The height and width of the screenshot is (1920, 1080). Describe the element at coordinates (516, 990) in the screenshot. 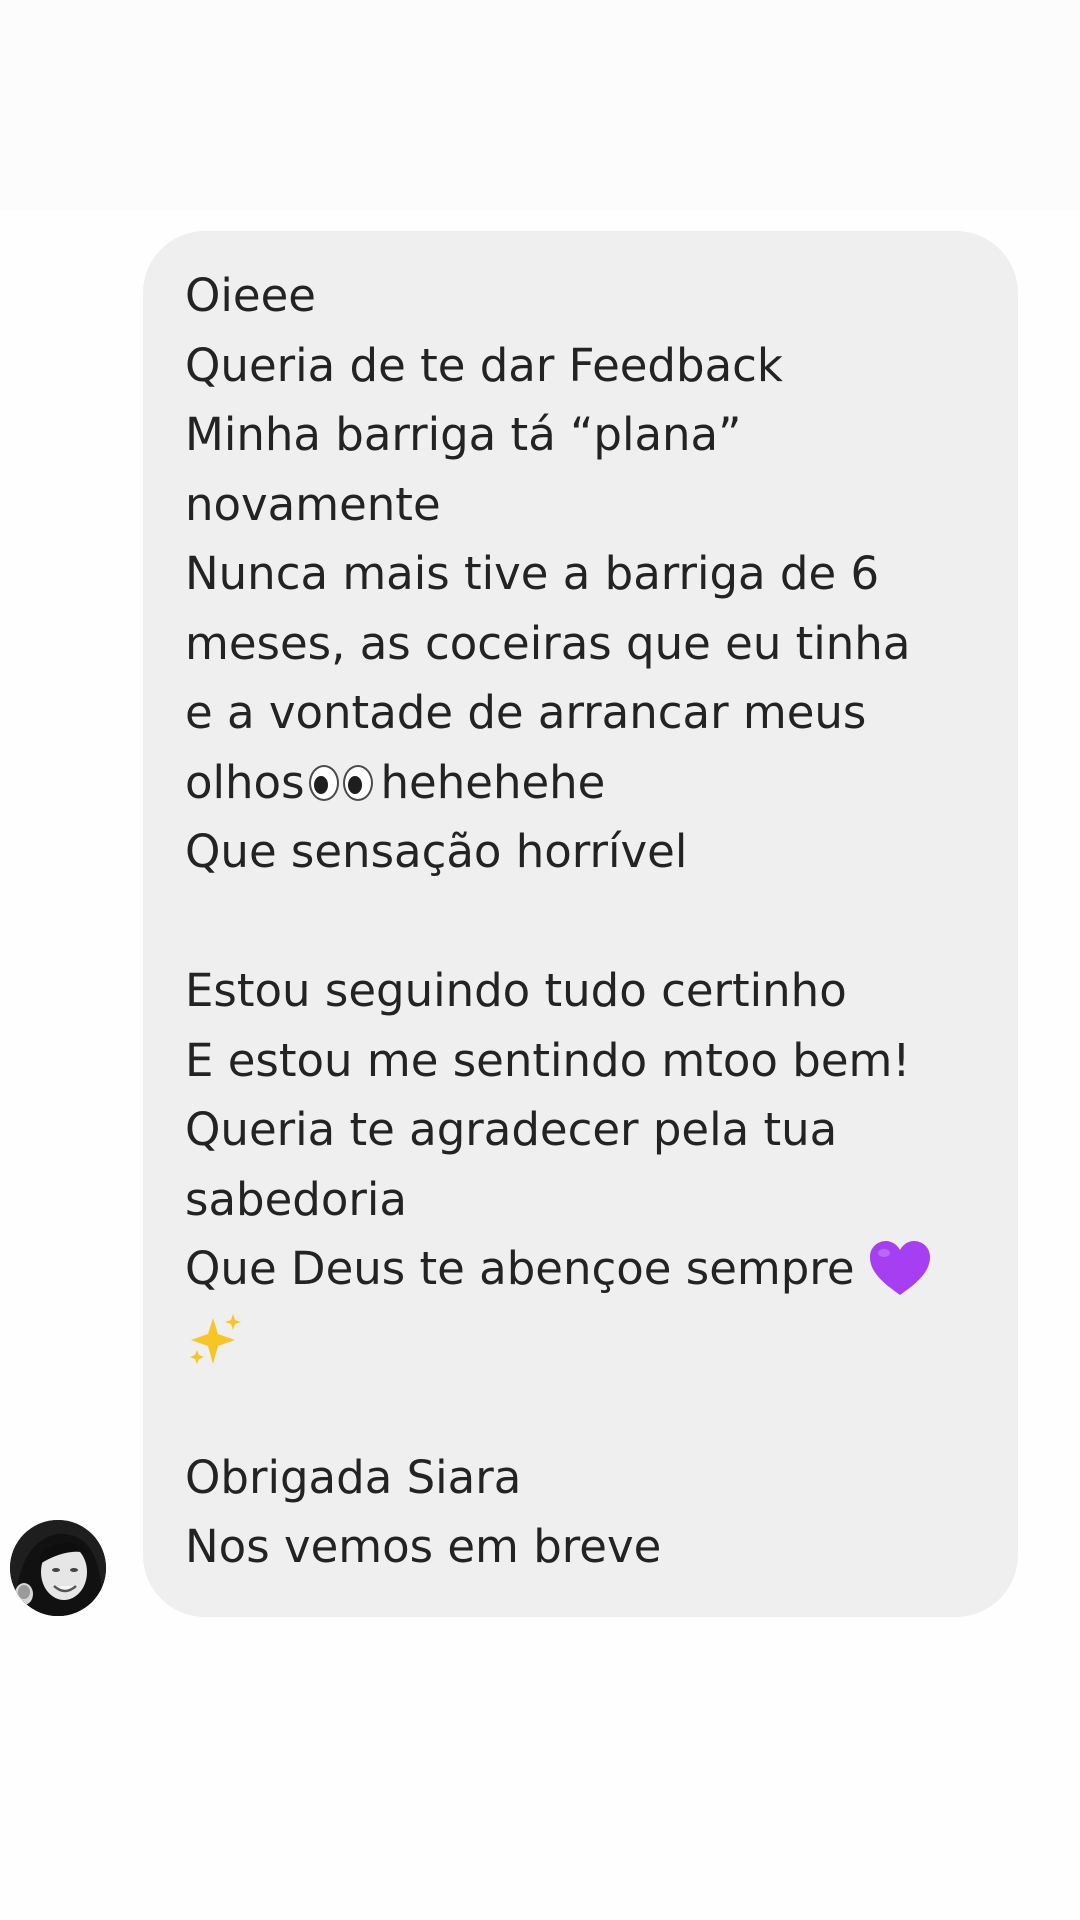

I see `message-line: Estou seguindo tudo certinho` at that location.